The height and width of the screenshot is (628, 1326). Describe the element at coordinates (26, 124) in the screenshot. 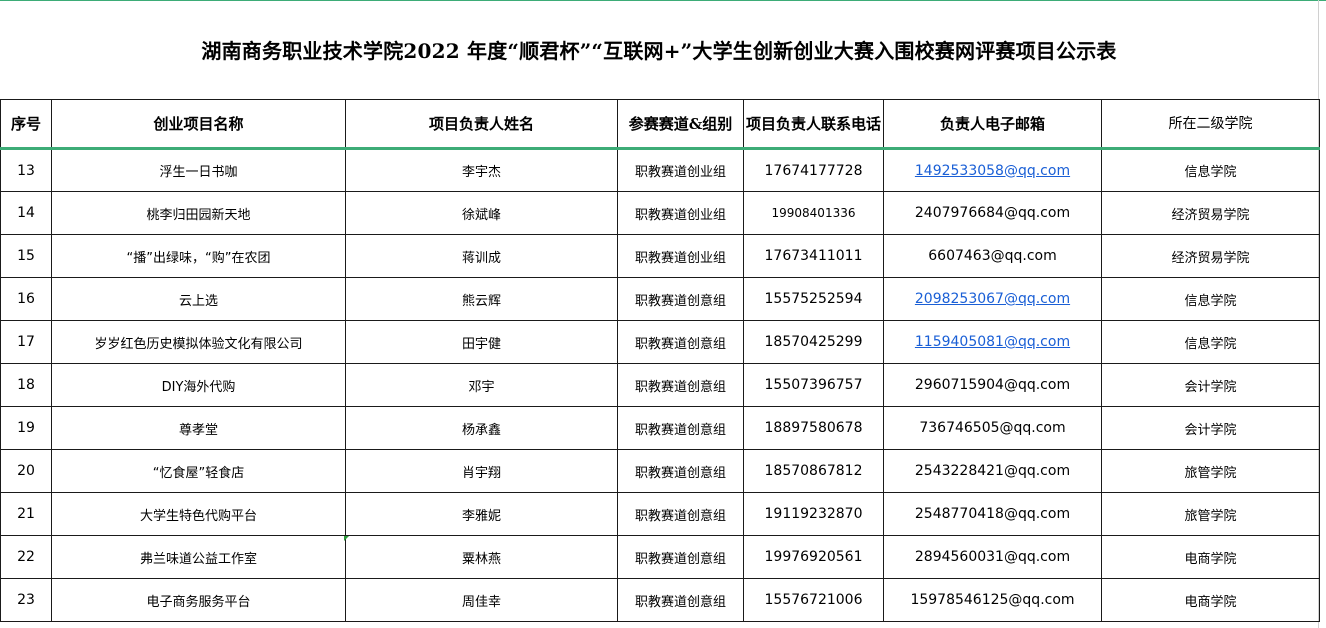

I see `header-no: 序号` at that location.